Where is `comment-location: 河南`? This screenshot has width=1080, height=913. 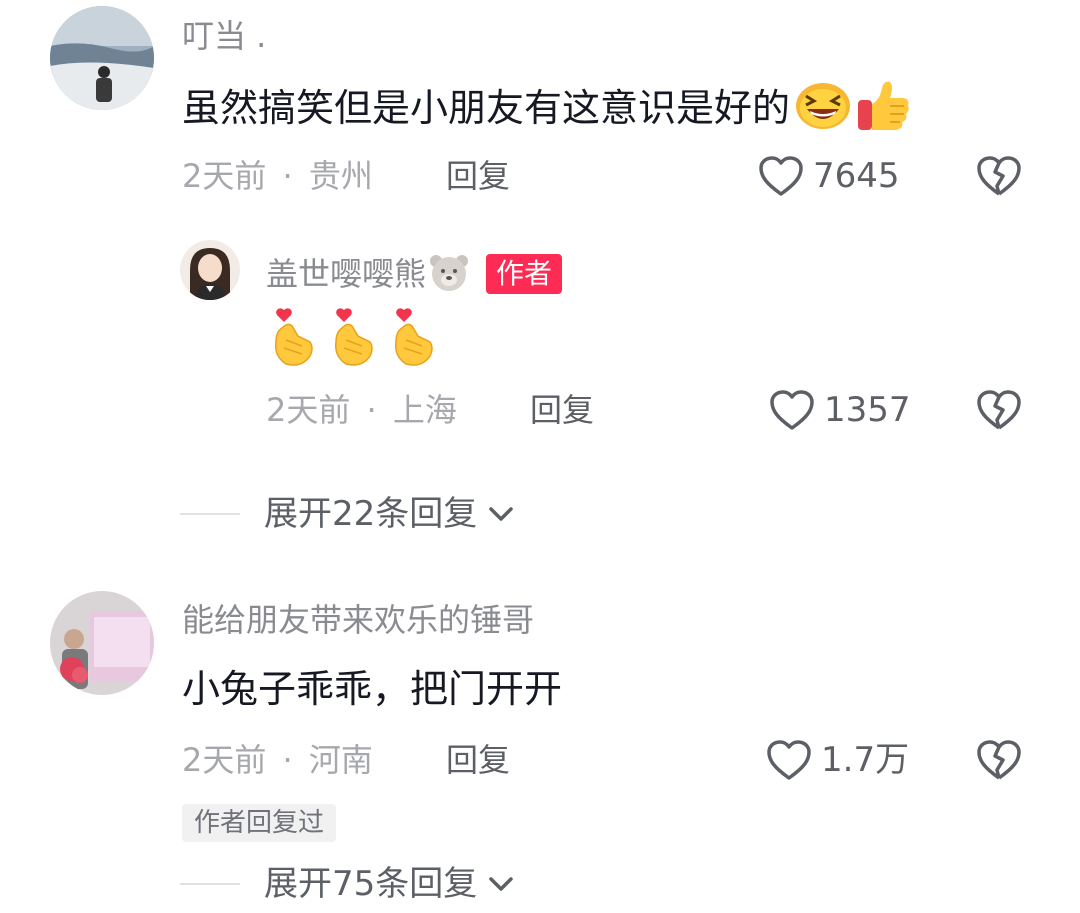
comment-location: 河南 is located at coordinates (340, 760).